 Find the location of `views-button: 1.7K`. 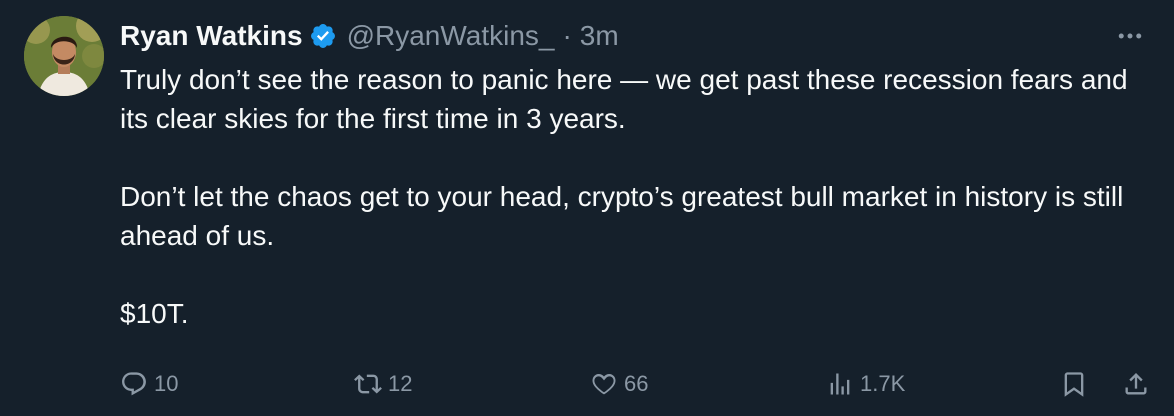

views-button: 1.7K is located at coordinates (865, 384).